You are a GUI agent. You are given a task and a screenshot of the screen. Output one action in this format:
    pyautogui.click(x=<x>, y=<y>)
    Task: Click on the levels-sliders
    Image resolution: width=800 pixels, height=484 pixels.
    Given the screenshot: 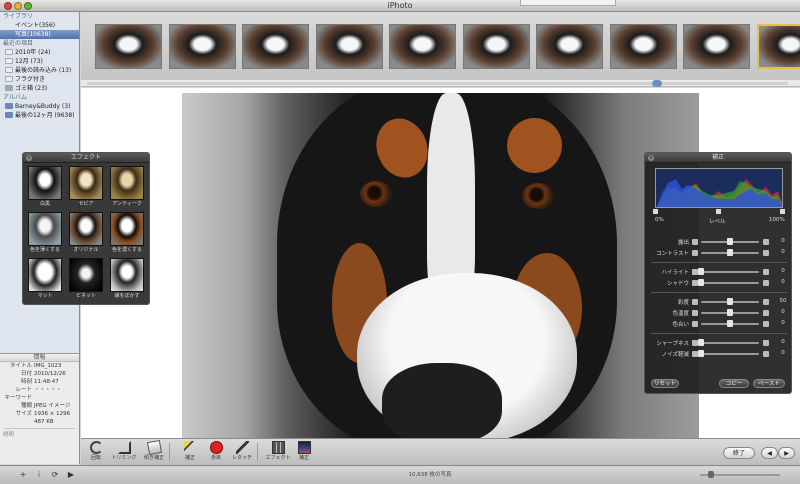 What is the action you would take?
    pyautogui.click(x=719, y=211)
    